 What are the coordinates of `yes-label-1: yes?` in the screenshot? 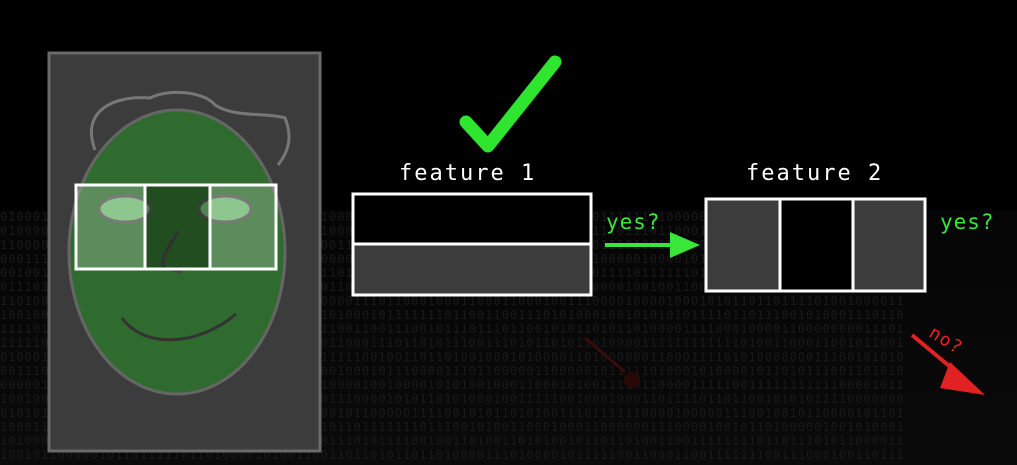 It's located at (633, 222).